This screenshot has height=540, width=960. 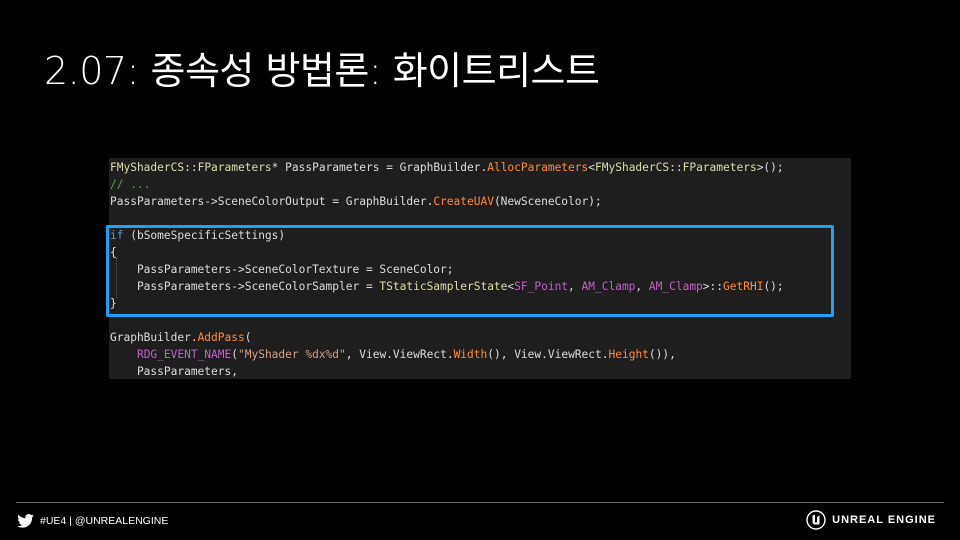 What do you see at coordinates (221, 337) in the screenshot?
I see `code-token: AddPass` at bounding box center [221, 337].